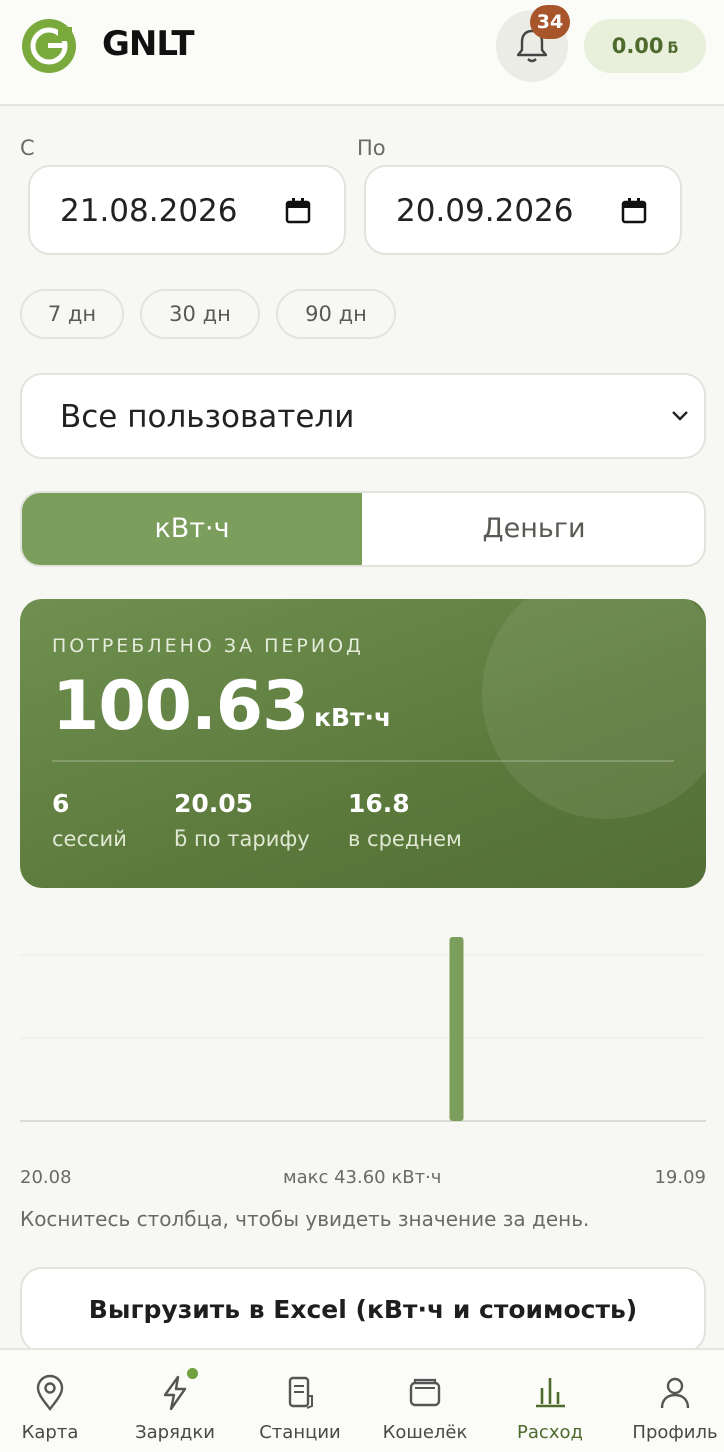 The image size is (724, 1452). I want to click on tab-money: Деньги, so click(533, 529).